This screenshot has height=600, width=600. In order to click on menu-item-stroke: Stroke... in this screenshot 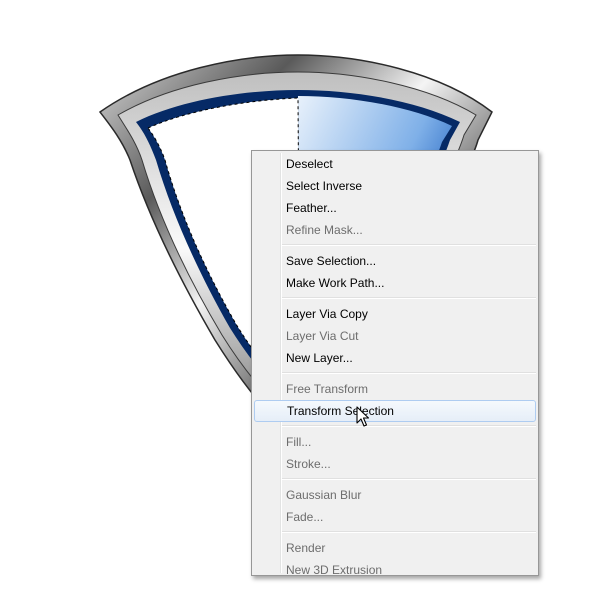, I will do `click(395, 464)`.